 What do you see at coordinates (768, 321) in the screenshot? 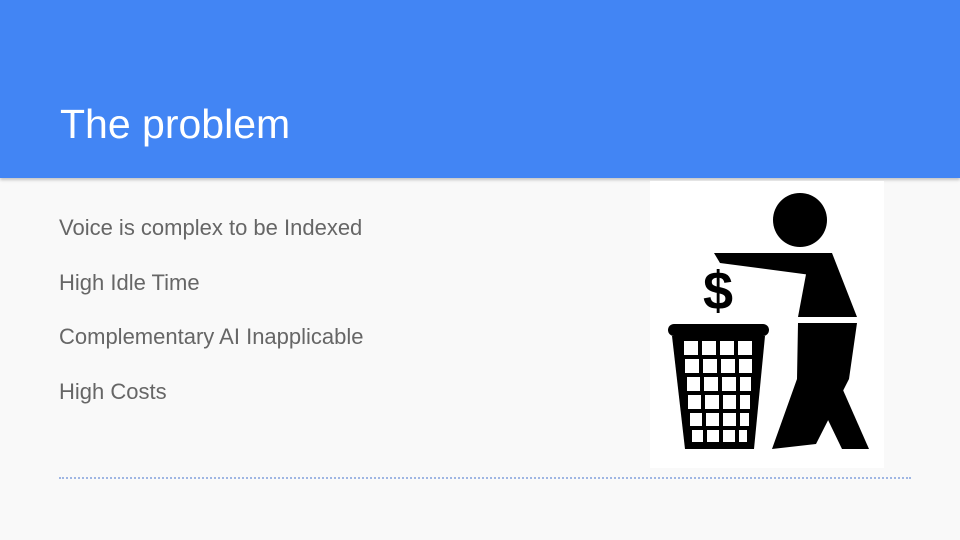
I see `tidy-man-trash-icon: $` at bounding box center [768, 321].